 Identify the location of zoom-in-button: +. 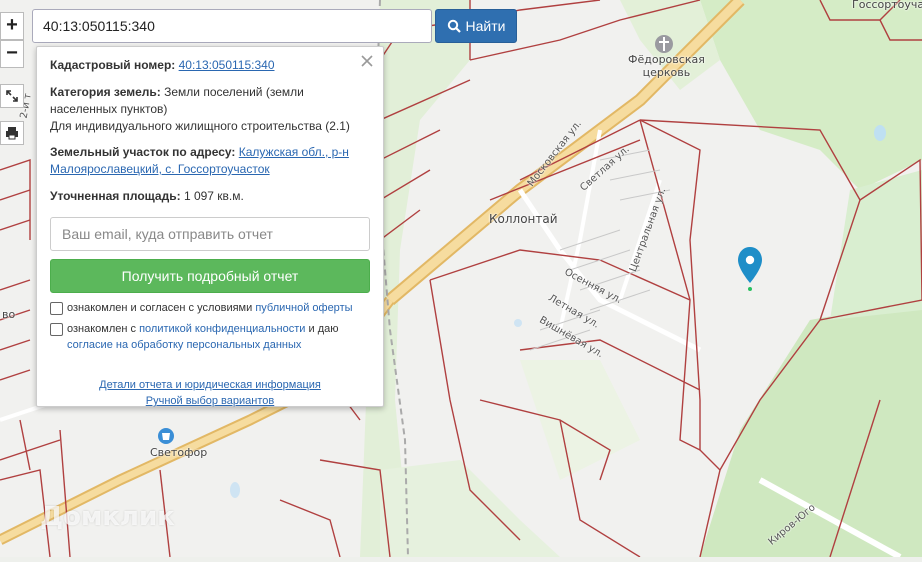
(12, 26).